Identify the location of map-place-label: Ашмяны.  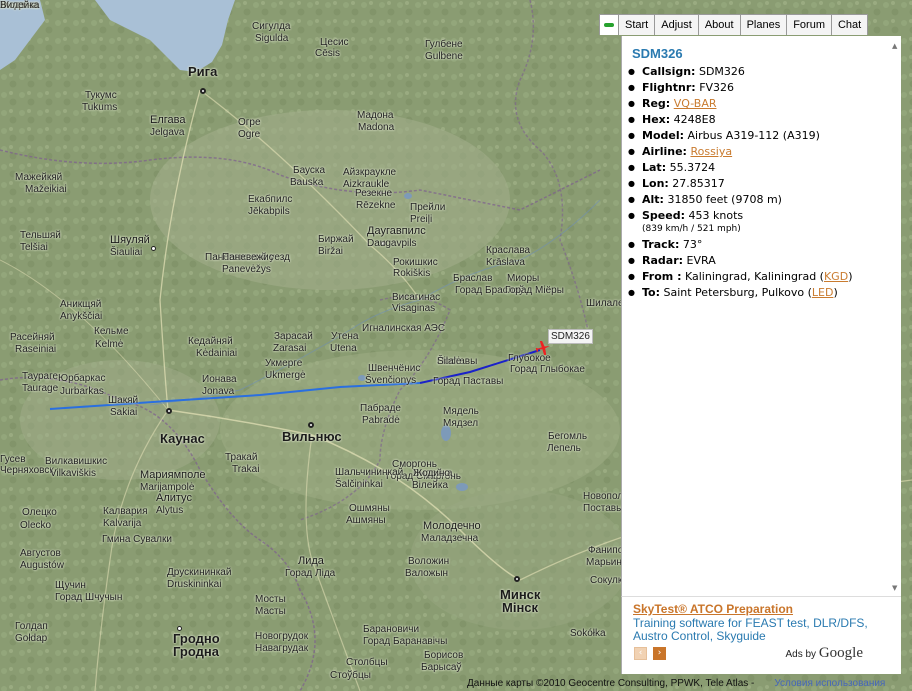
(366, 520).